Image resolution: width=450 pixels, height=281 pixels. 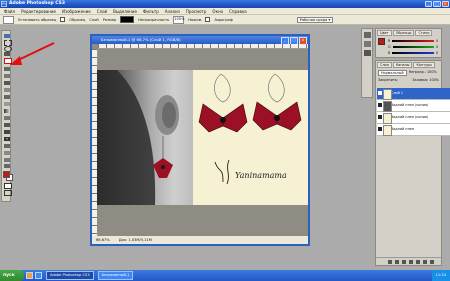 What do you see at coordinates (103, 240) in the screenshot?
I see `zoom-level: 66,67%` at bounding box center [103, 240].